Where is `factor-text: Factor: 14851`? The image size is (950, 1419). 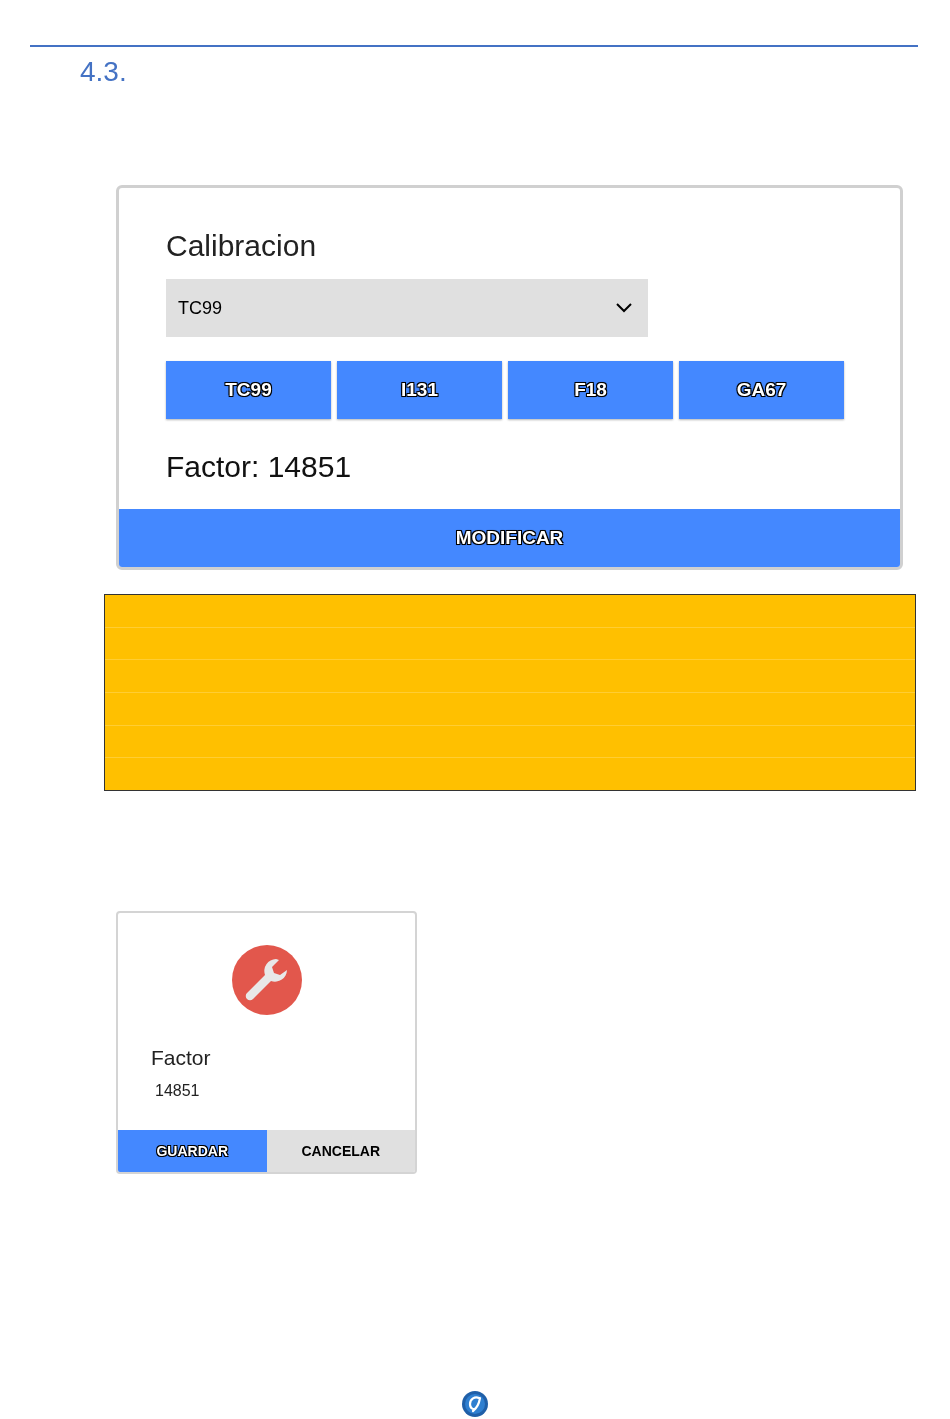 factor-text: Factor: 14851 is located at coordinates (259, 467).